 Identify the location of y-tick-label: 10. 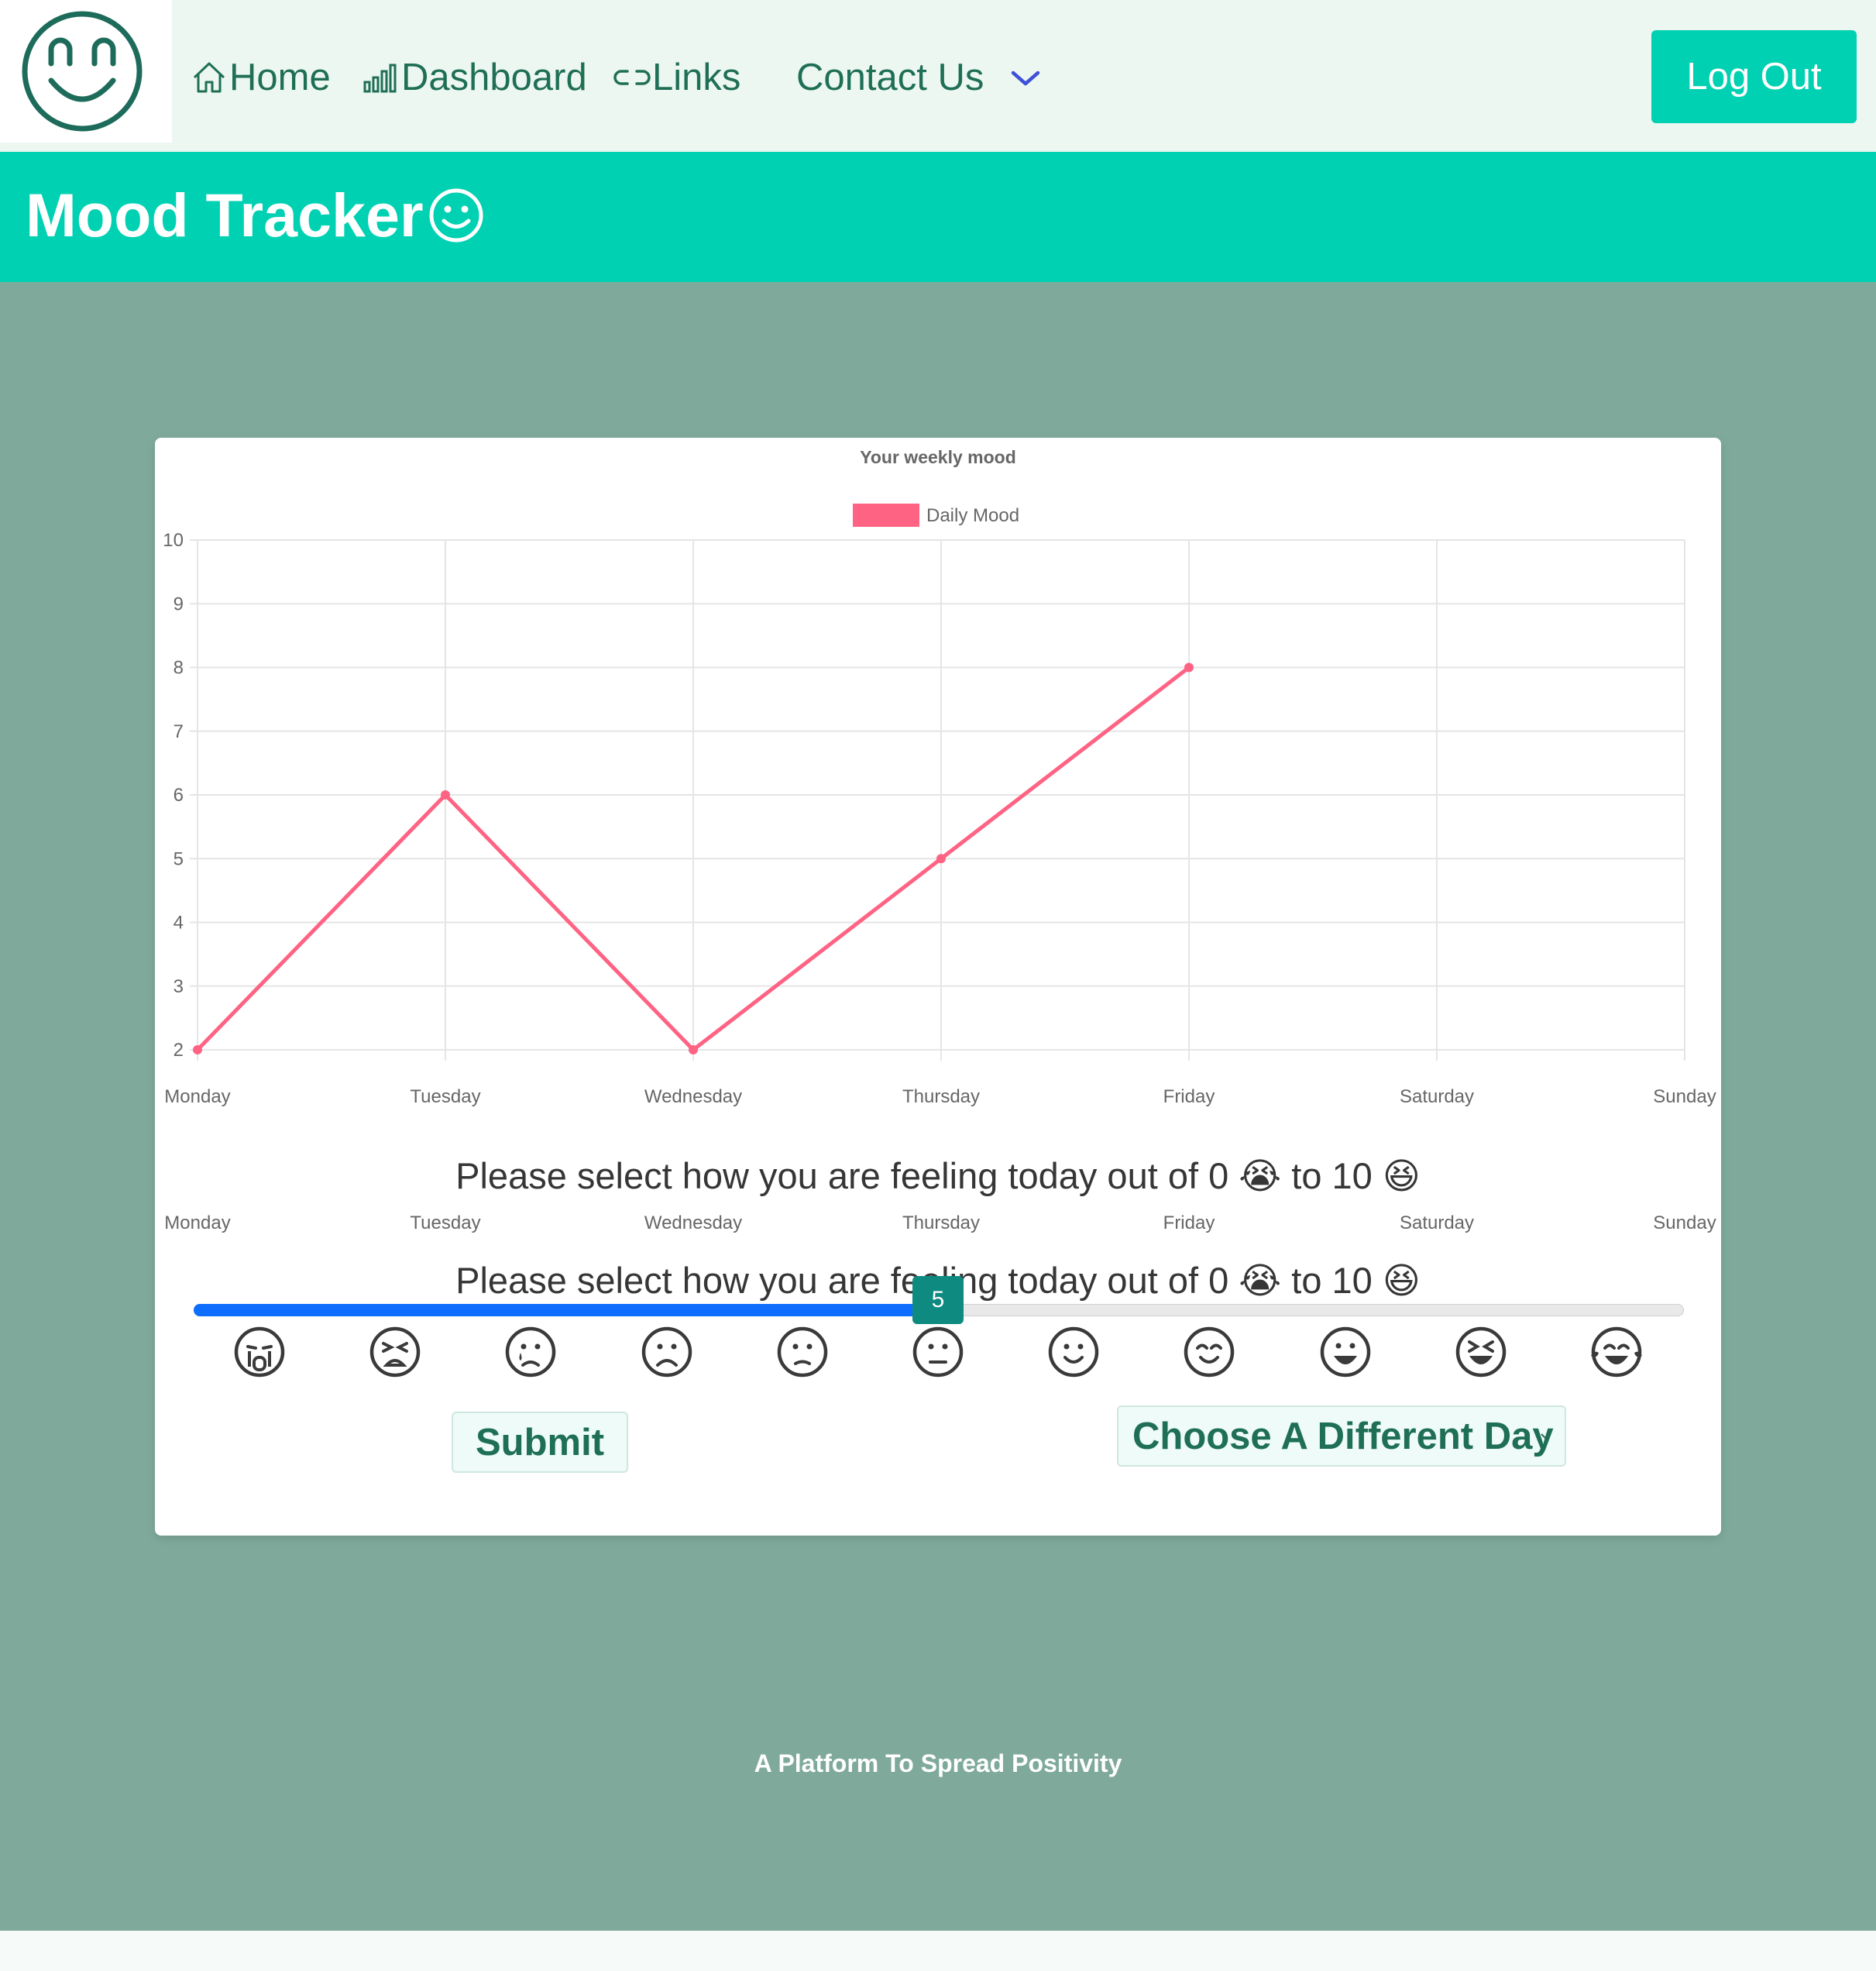
(173, 540).